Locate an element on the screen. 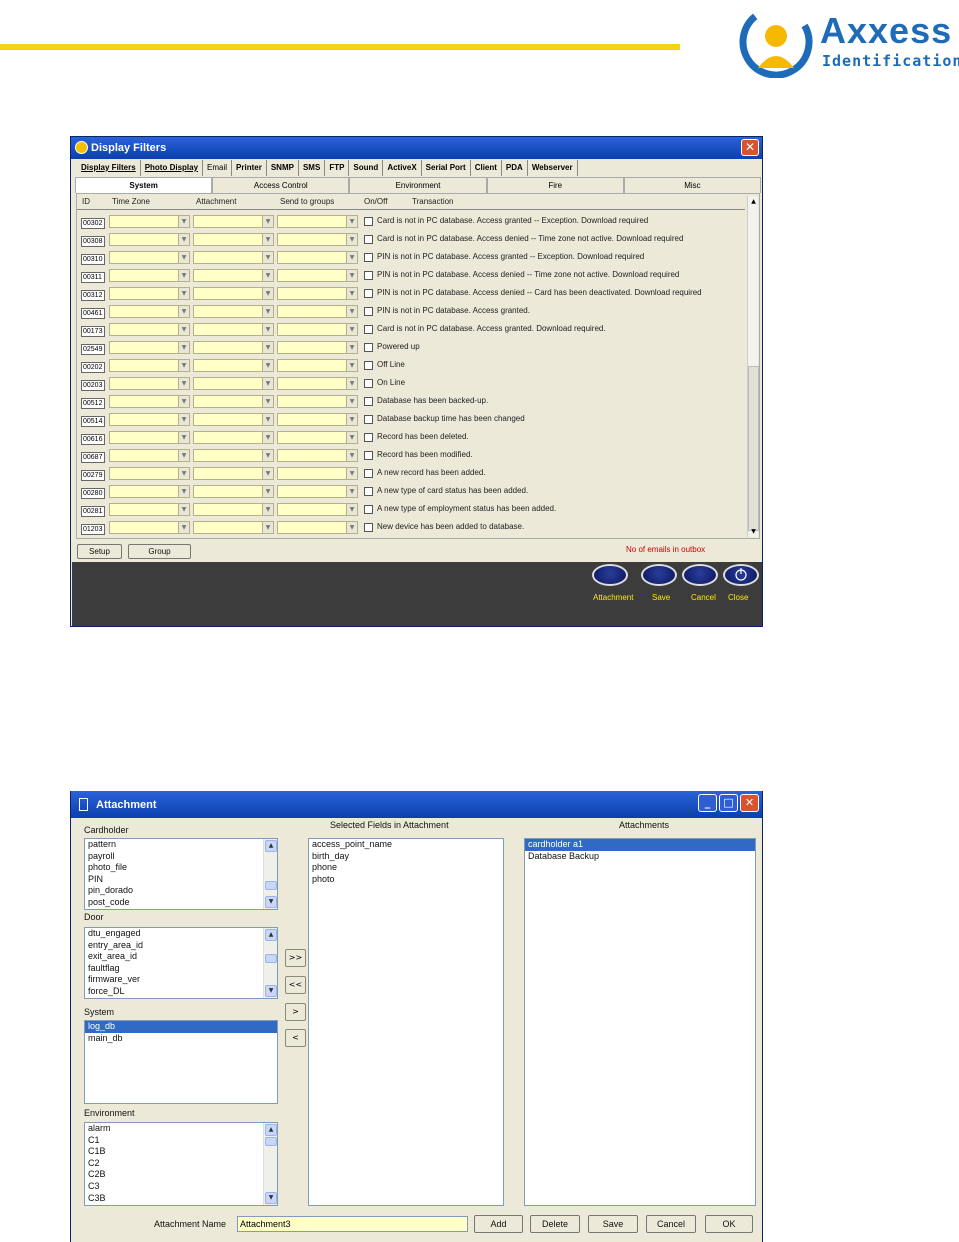 Image resolution: width=959 pixels, height=1242 pixels. cancel-button is located at coordinates (700, 575).